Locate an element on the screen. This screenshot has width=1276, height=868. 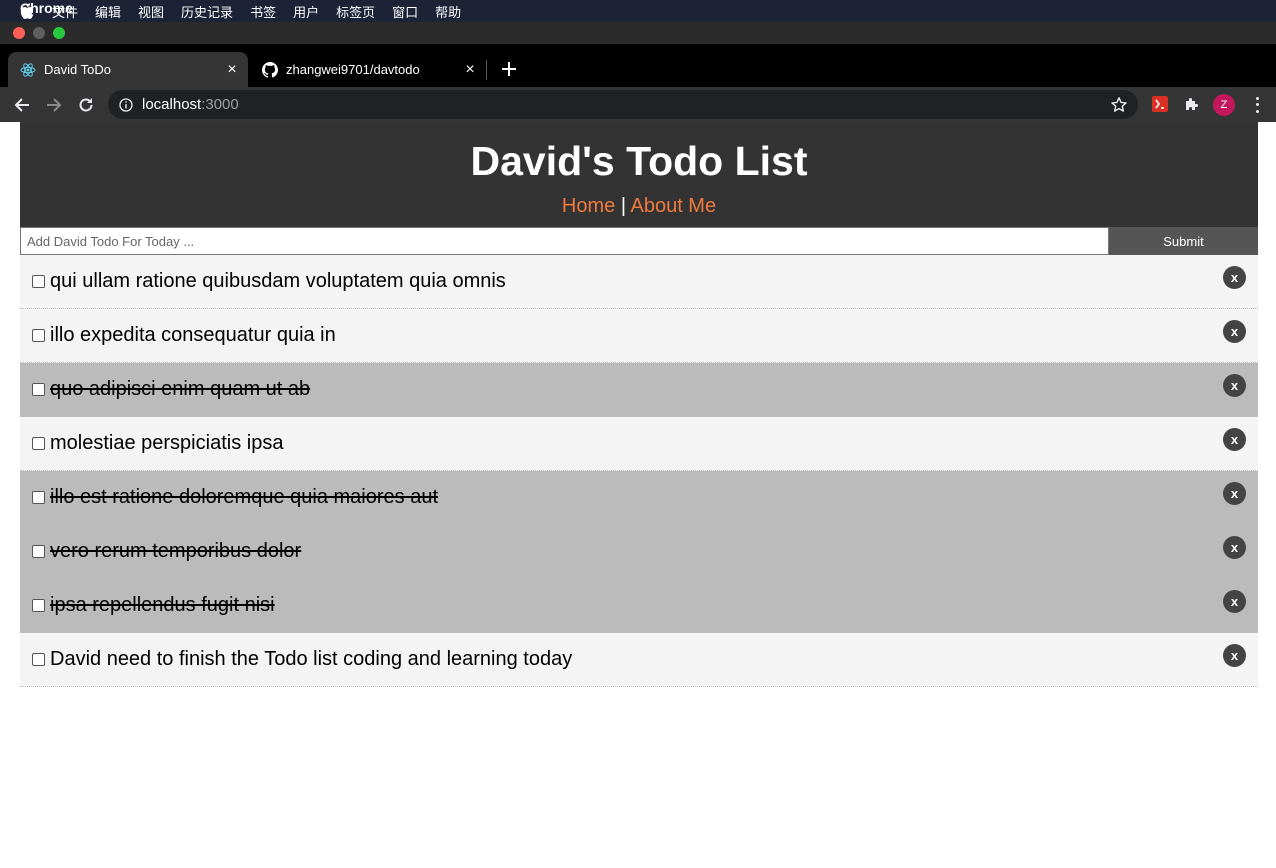
tab-david-todo: David ToDo × is located at coordinates (128, 69).